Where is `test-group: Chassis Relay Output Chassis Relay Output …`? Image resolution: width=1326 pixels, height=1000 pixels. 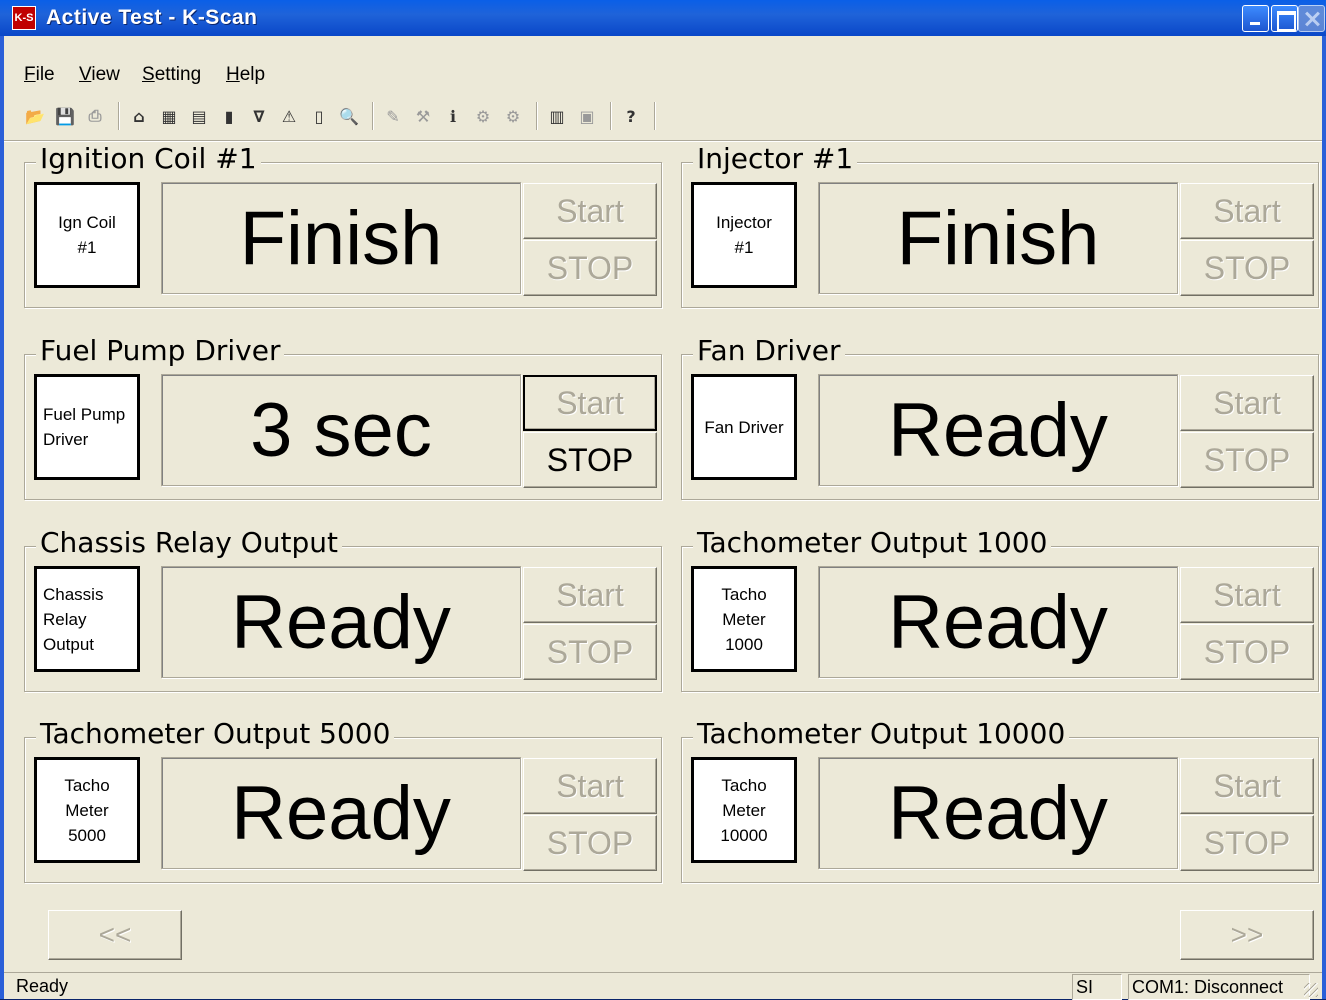 test-group: Chassis Relay Output Chassis Relay Output … is located at coordinates (344, 610).